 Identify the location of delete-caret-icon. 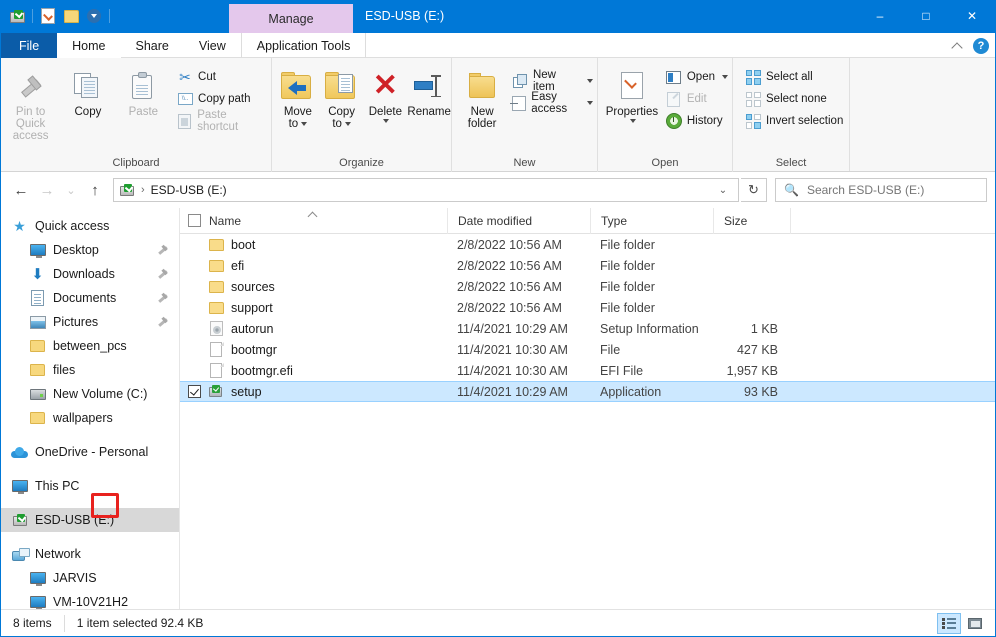
(386, 121).